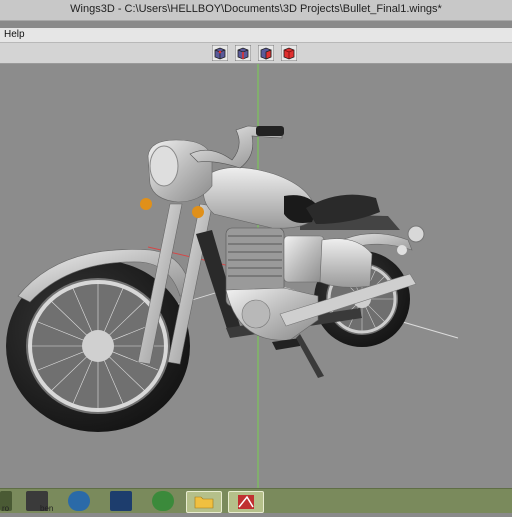  What do you see at coordinates (39, 502) in the screenshot?
I see `taskbar-app-1: ben` at bounding box center [39, 502].